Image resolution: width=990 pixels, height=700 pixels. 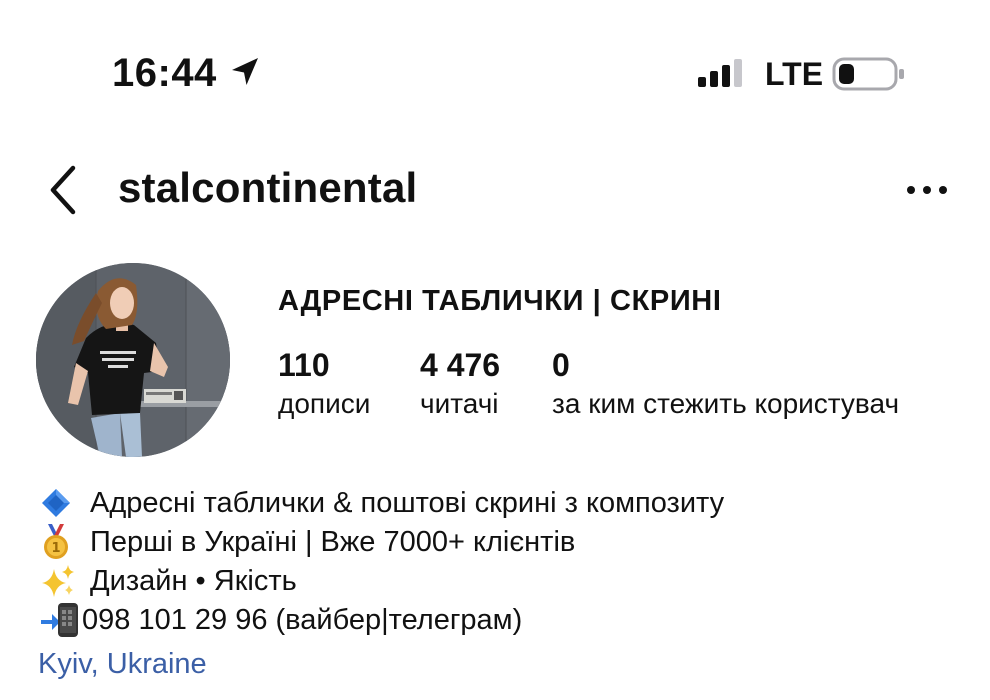 I want to click on followers-count: 4 476, so click(x=460, y=365).